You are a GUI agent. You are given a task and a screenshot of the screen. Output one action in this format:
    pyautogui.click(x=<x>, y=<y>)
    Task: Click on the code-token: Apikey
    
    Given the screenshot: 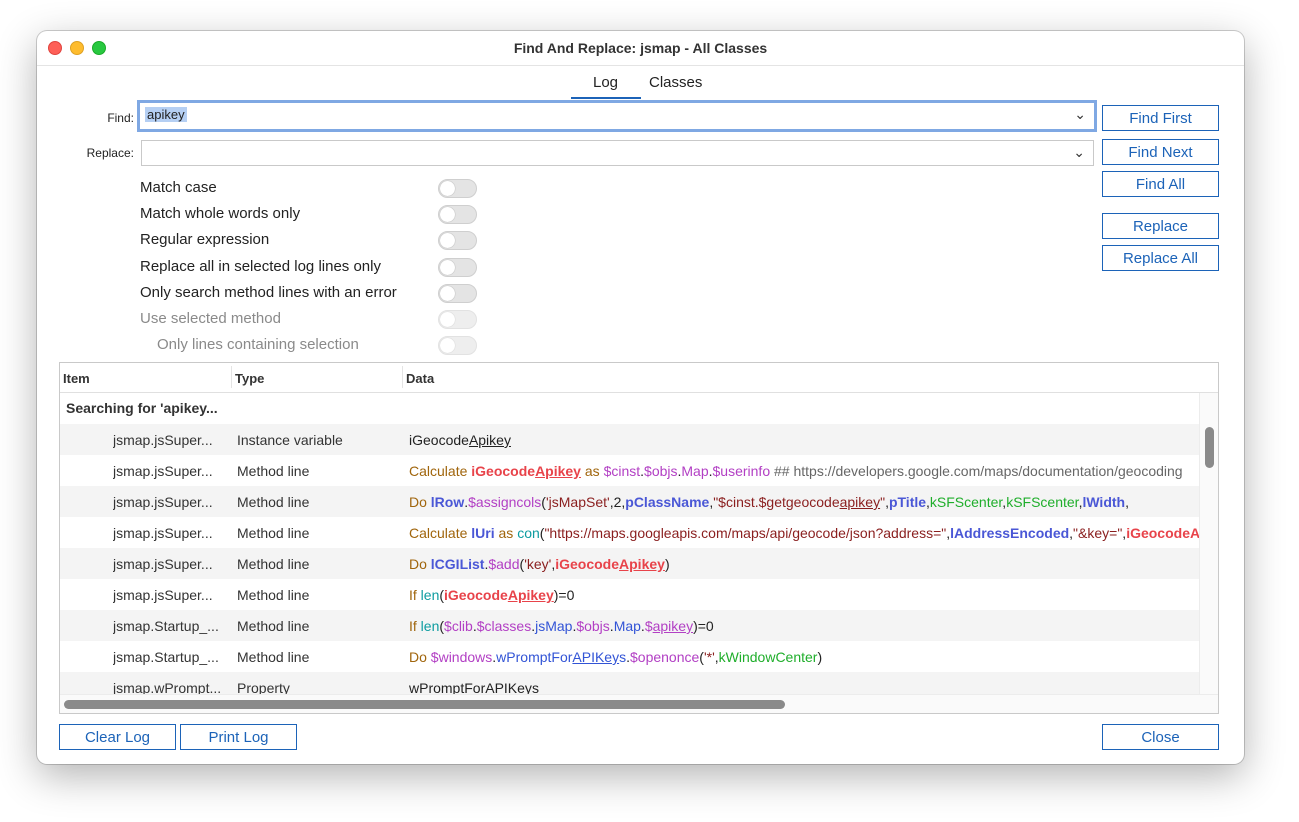 What is the action you would take?
    pyautogui.click(x=530, y=595)
    